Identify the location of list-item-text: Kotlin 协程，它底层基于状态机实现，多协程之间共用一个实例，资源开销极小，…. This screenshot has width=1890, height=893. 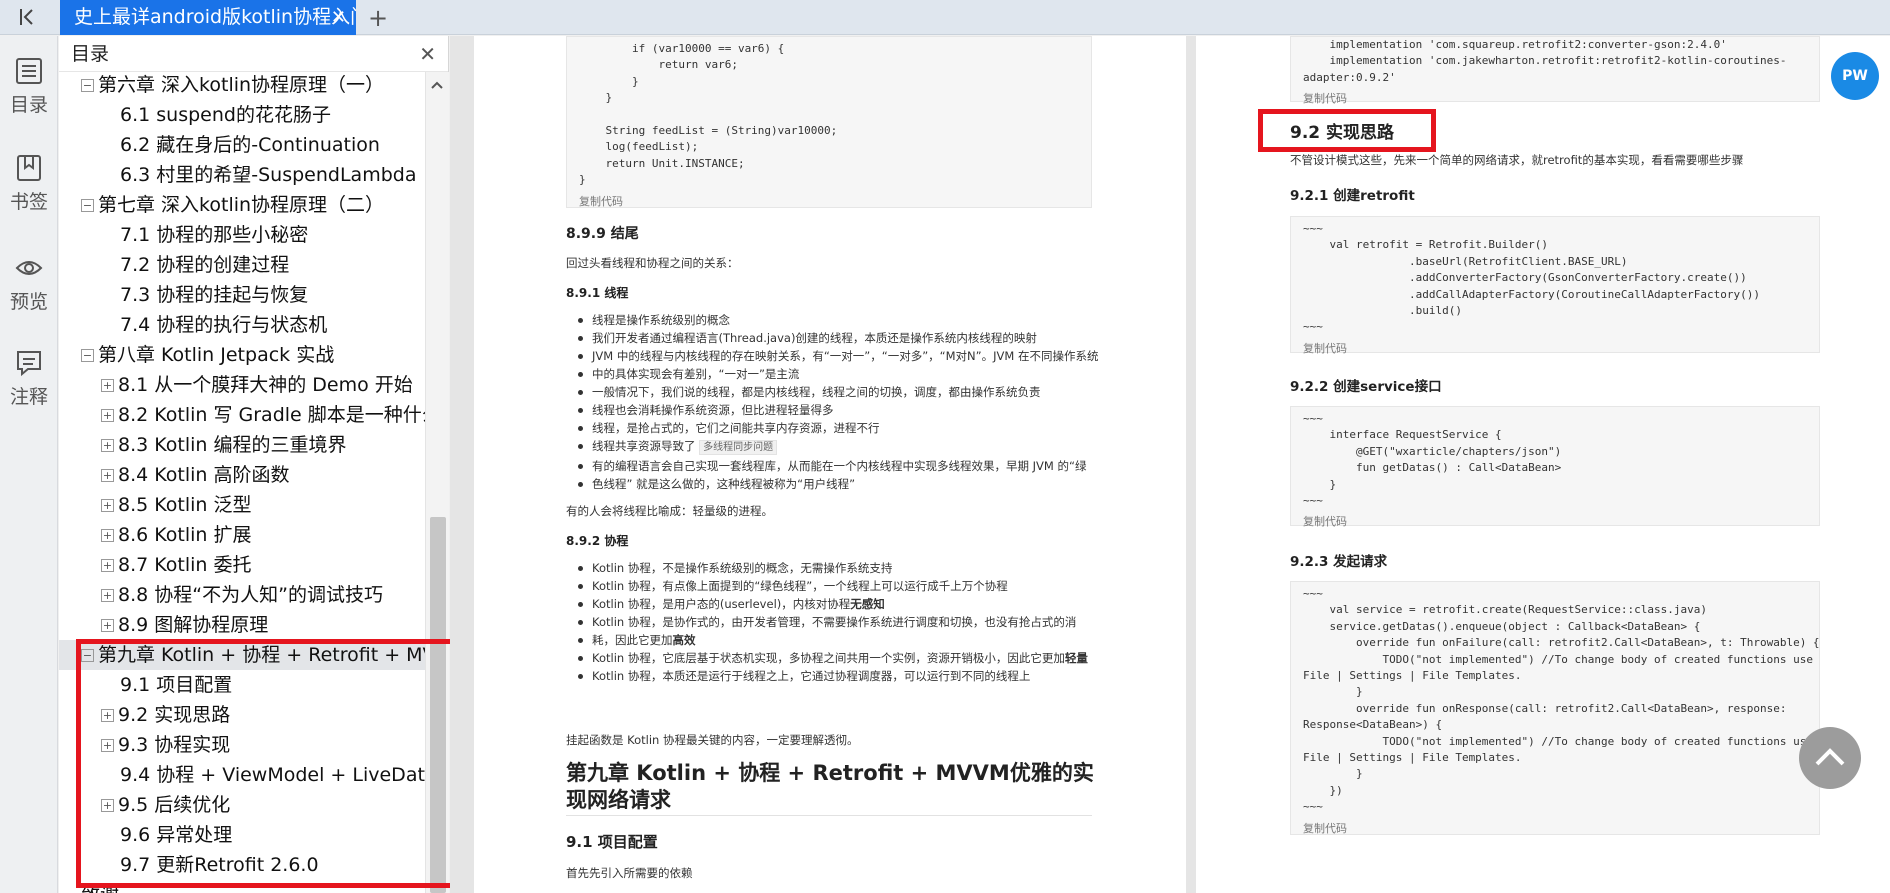
(828, 658).